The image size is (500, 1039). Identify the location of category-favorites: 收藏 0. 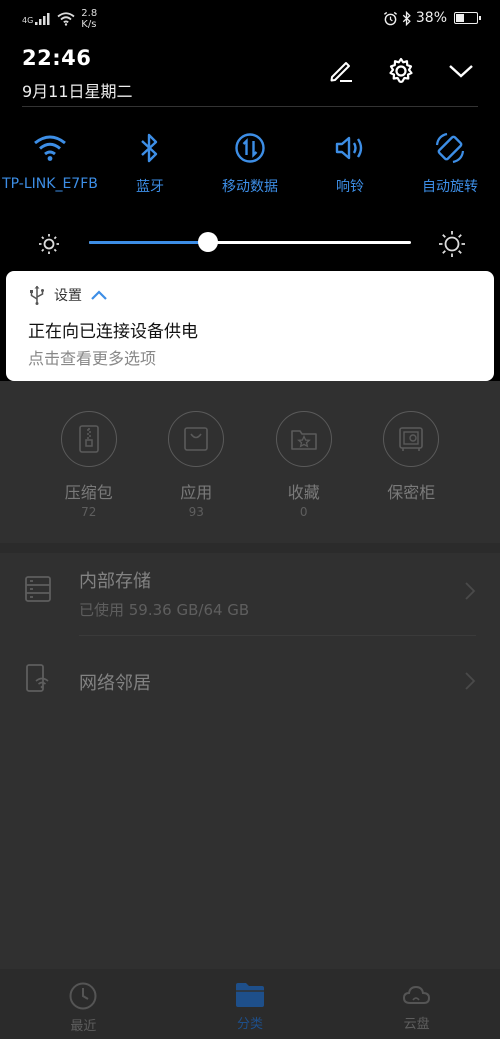
(304, 465).